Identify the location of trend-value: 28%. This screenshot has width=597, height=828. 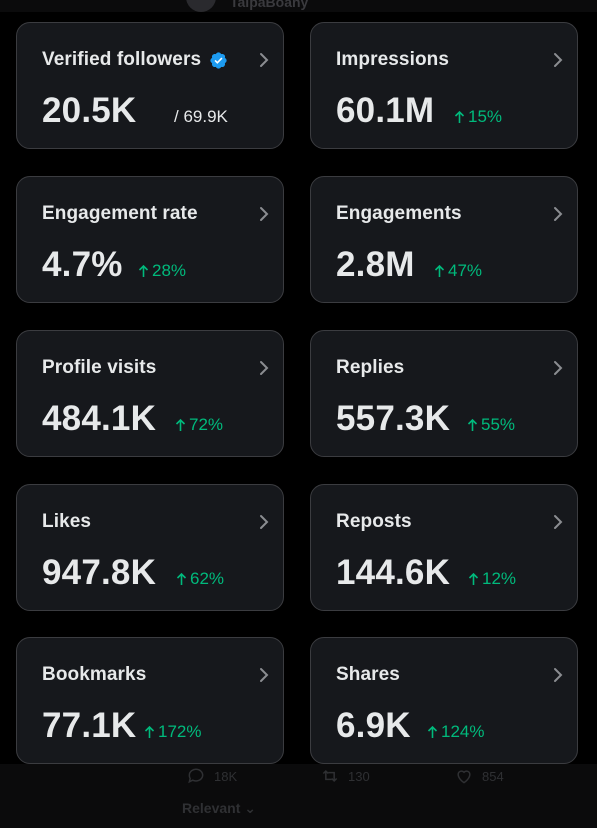
(169, 270).